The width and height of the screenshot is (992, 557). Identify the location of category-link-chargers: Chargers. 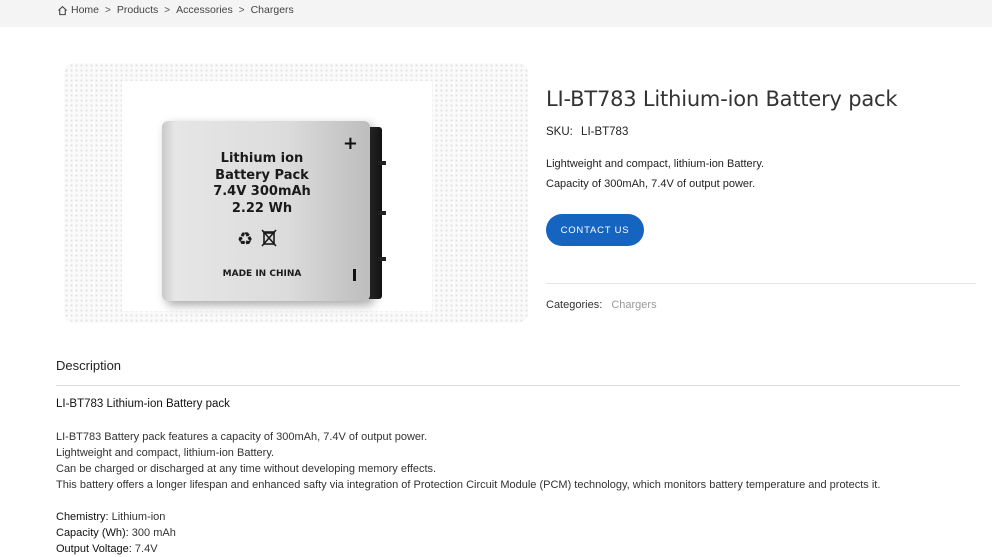
(633, 305).